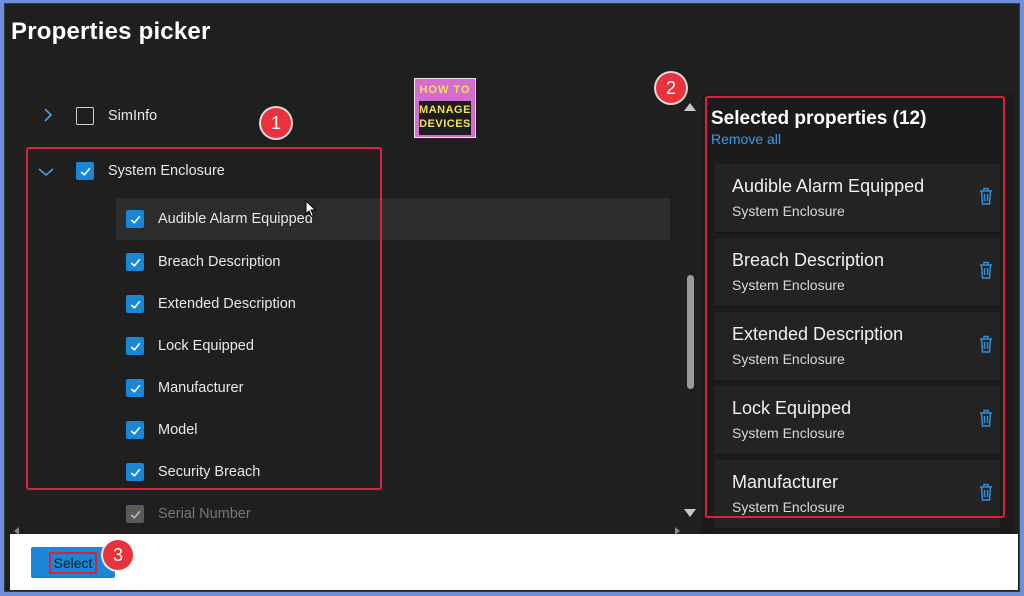 This screenshot has width=1024, height=596. I want to click on checkbox-disabled, so click(135, 514).